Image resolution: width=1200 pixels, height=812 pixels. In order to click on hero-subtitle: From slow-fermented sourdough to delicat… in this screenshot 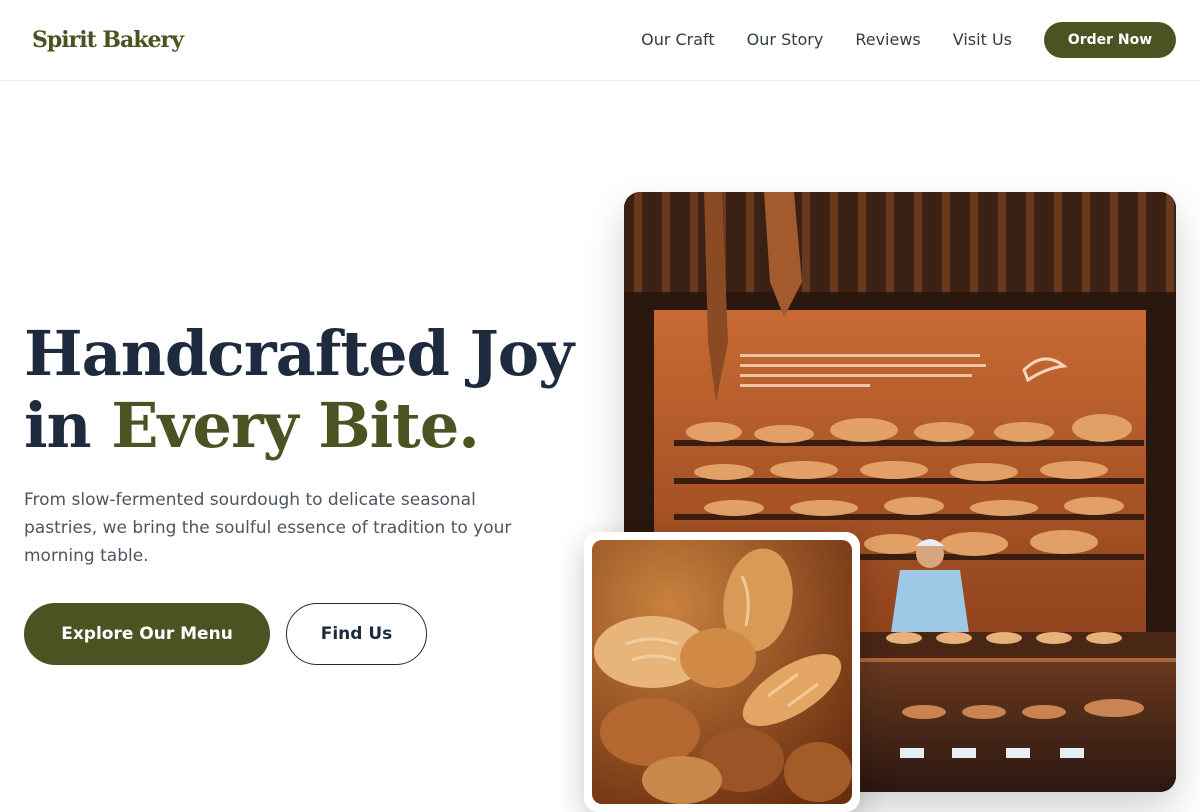, I will do `click(268, 528)`.